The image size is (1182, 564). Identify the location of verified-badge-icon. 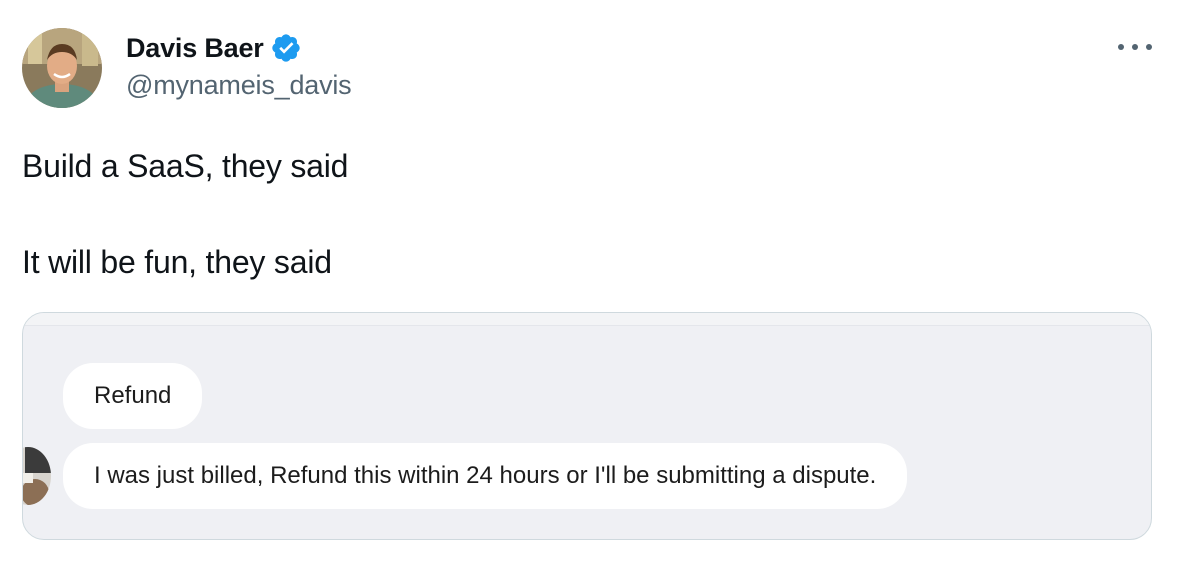
(286, 48).